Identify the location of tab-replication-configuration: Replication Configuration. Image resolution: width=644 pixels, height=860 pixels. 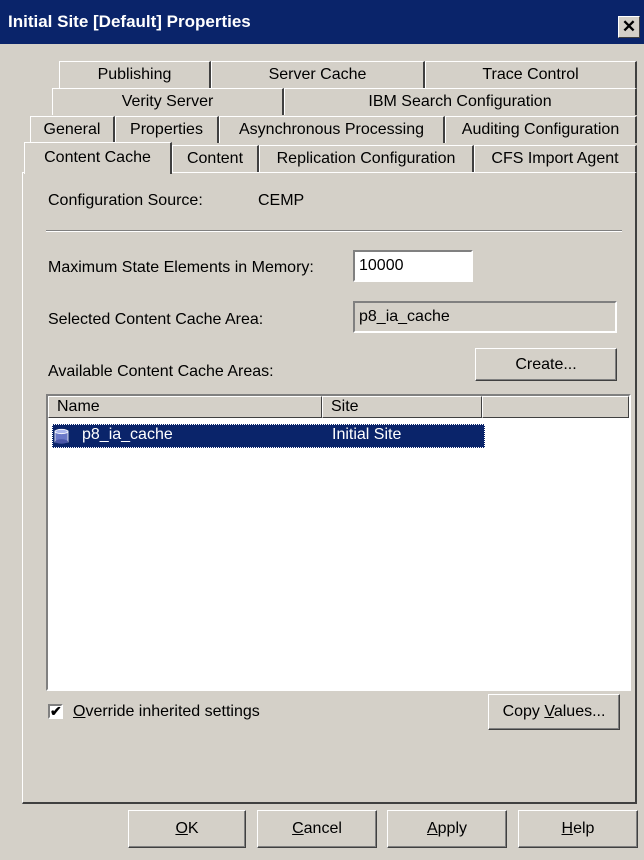
(366, 158).